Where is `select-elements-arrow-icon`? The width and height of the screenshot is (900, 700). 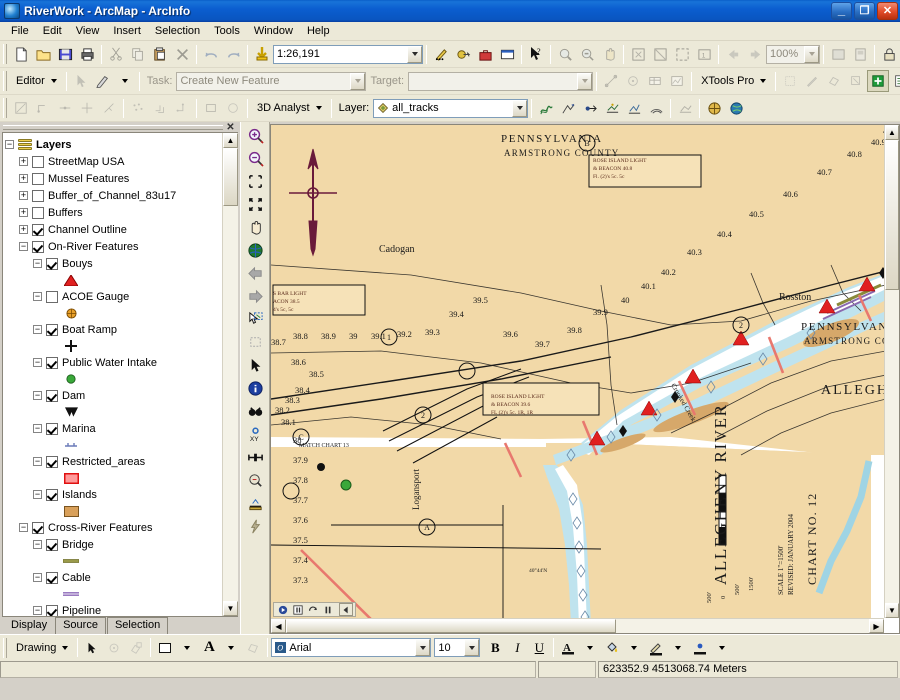 select-elements-arrow-icon is located at coordinates (92, 648).